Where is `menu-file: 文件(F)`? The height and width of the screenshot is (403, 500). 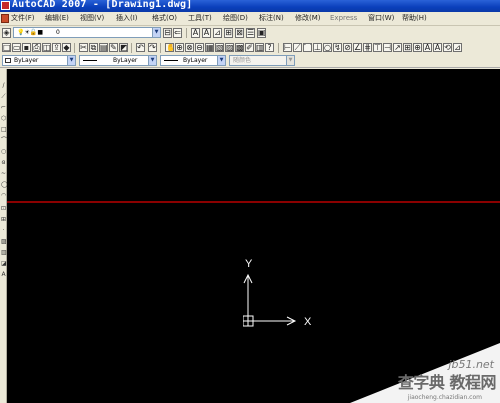
menu-file: 文件(F) is located at coordinates (23, 18).